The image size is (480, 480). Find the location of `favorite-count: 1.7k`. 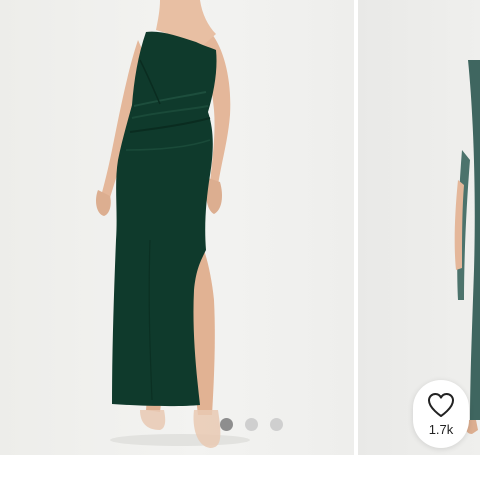

favorite-count: 1.7k is located at coordinates (441, 429).